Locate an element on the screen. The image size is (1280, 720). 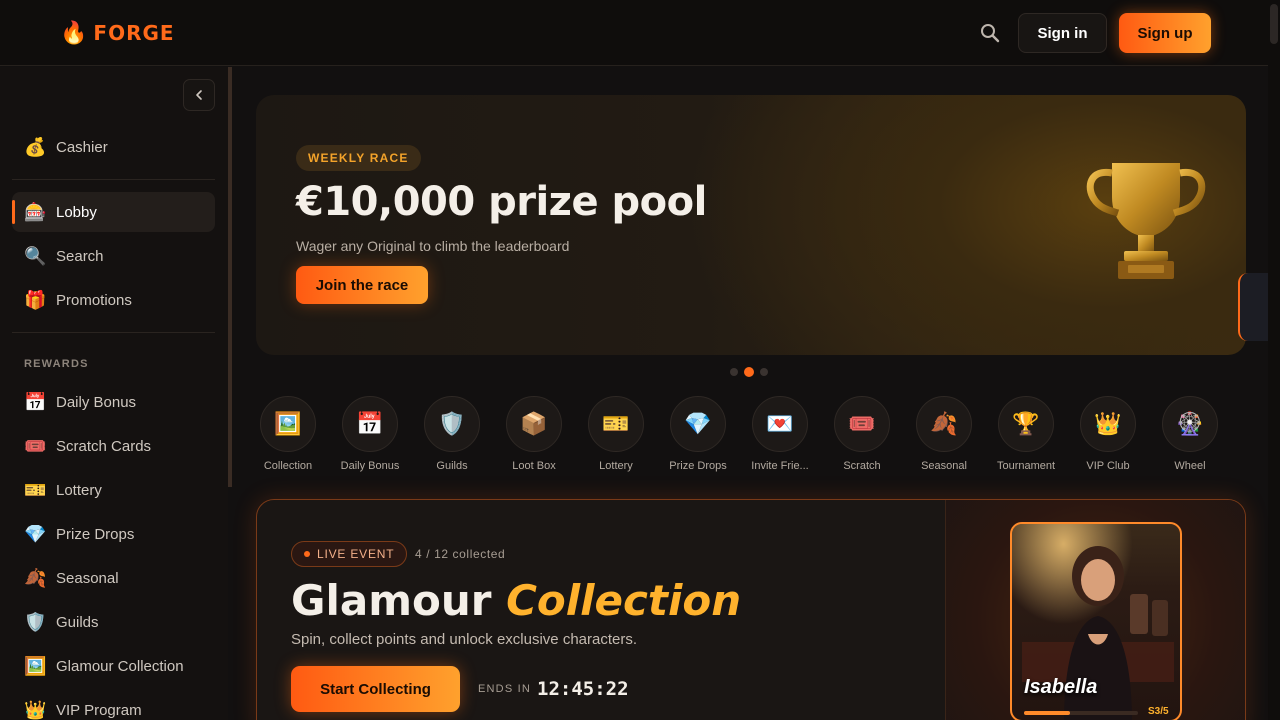
sidebar-item-label: Glamour Collection is located at coordinates (120, 666).